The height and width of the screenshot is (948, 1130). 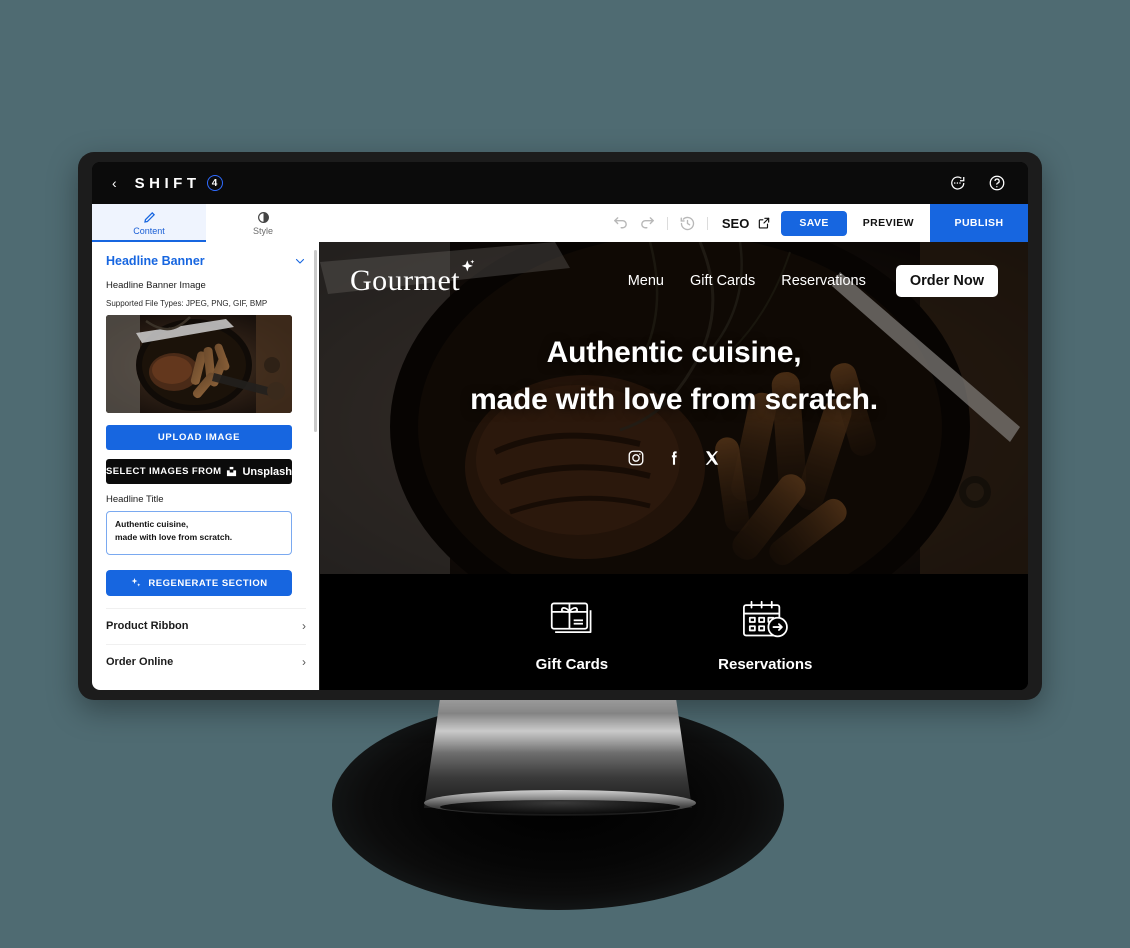 What do you see at coordinates (979, 223) in the screenshot?
I see `publish-button: PUBLISH` at bounding box center [979, 223].